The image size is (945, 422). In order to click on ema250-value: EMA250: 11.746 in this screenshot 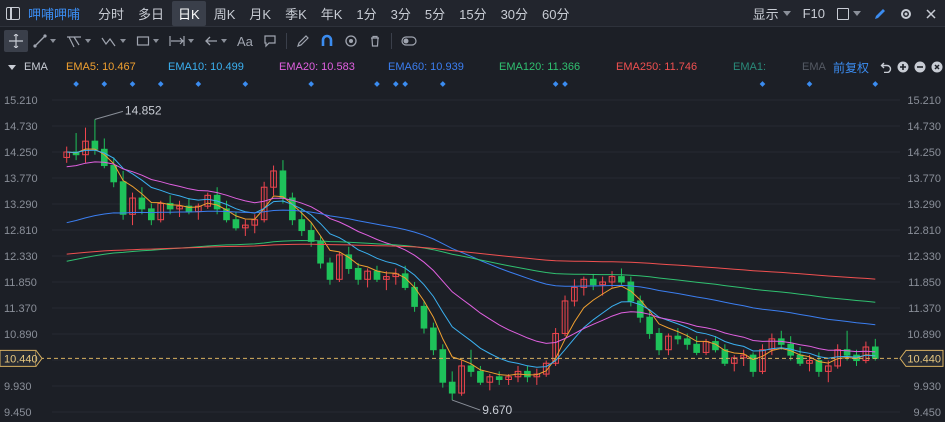, I will do `click(657, 67)`.